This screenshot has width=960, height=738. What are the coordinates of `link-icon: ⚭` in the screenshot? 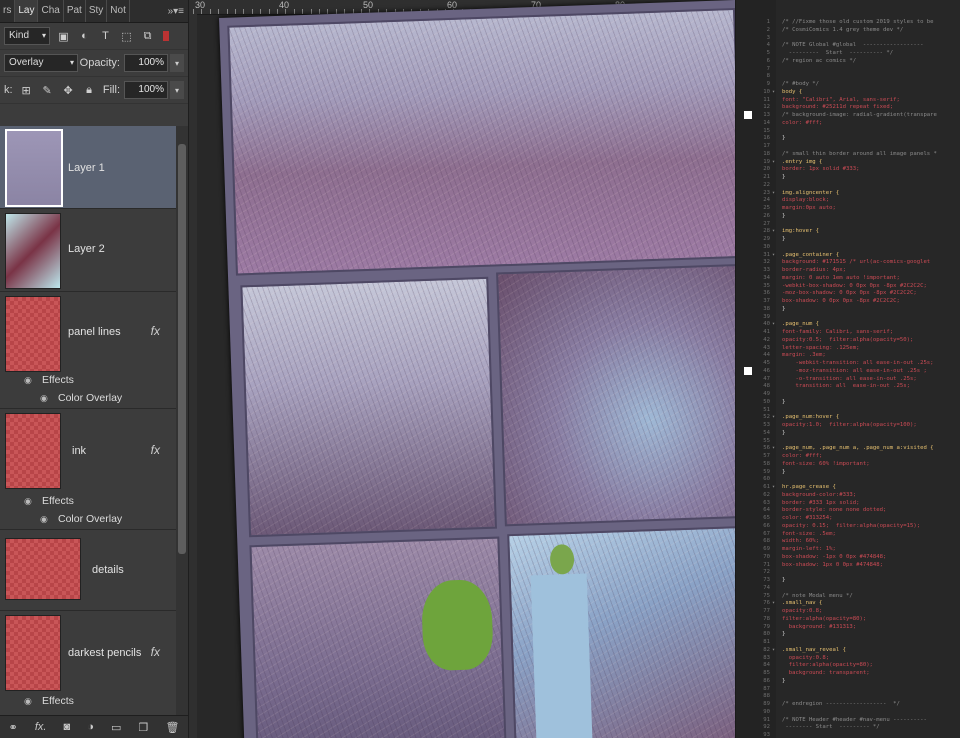 It's located at (13, 727).